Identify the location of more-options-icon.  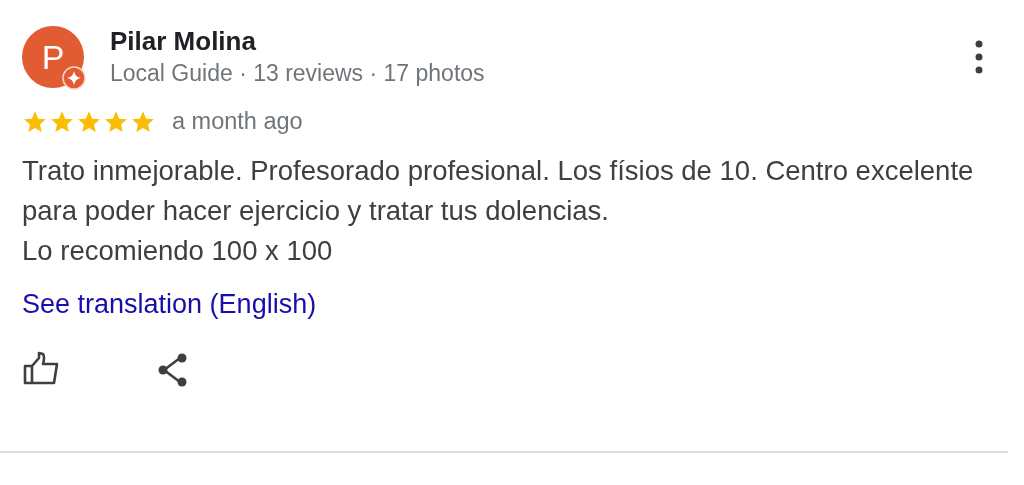
(979, 57).